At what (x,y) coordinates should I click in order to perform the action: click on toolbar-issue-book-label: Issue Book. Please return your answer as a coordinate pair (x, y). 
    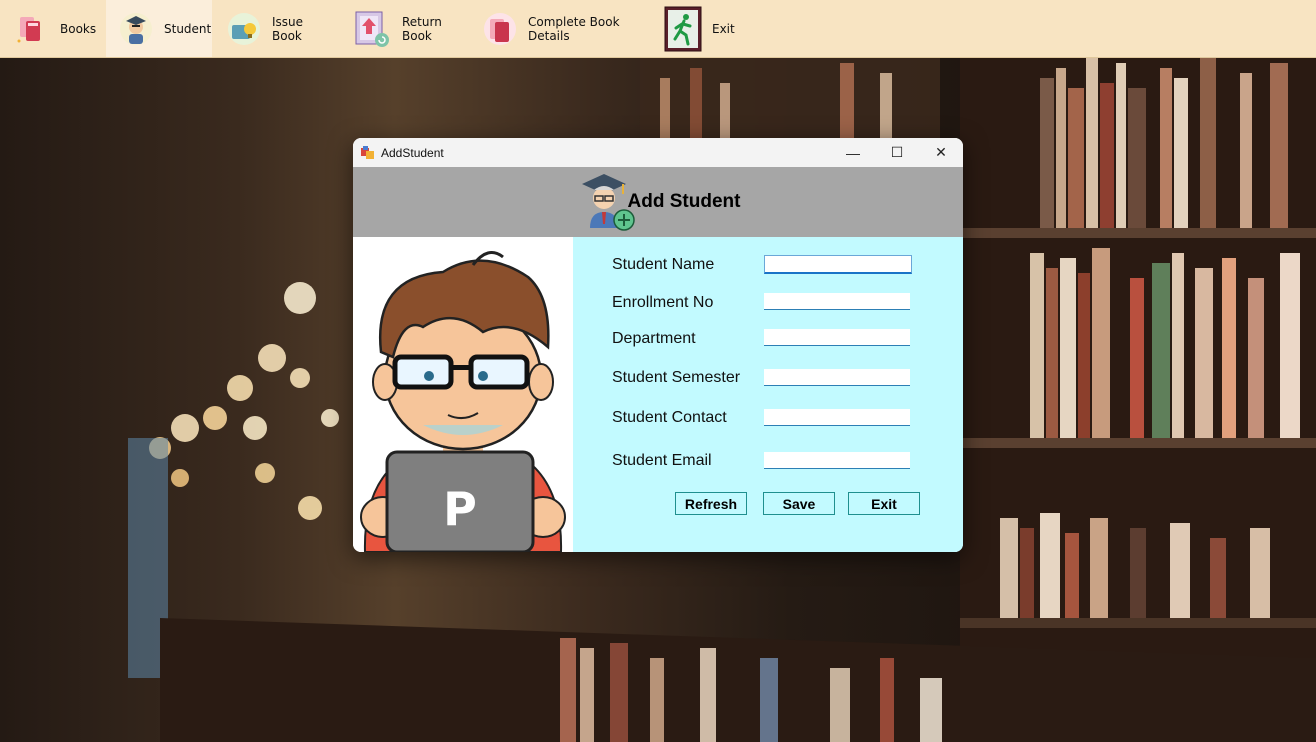
    Looking at the image, I should click on (288, 28).